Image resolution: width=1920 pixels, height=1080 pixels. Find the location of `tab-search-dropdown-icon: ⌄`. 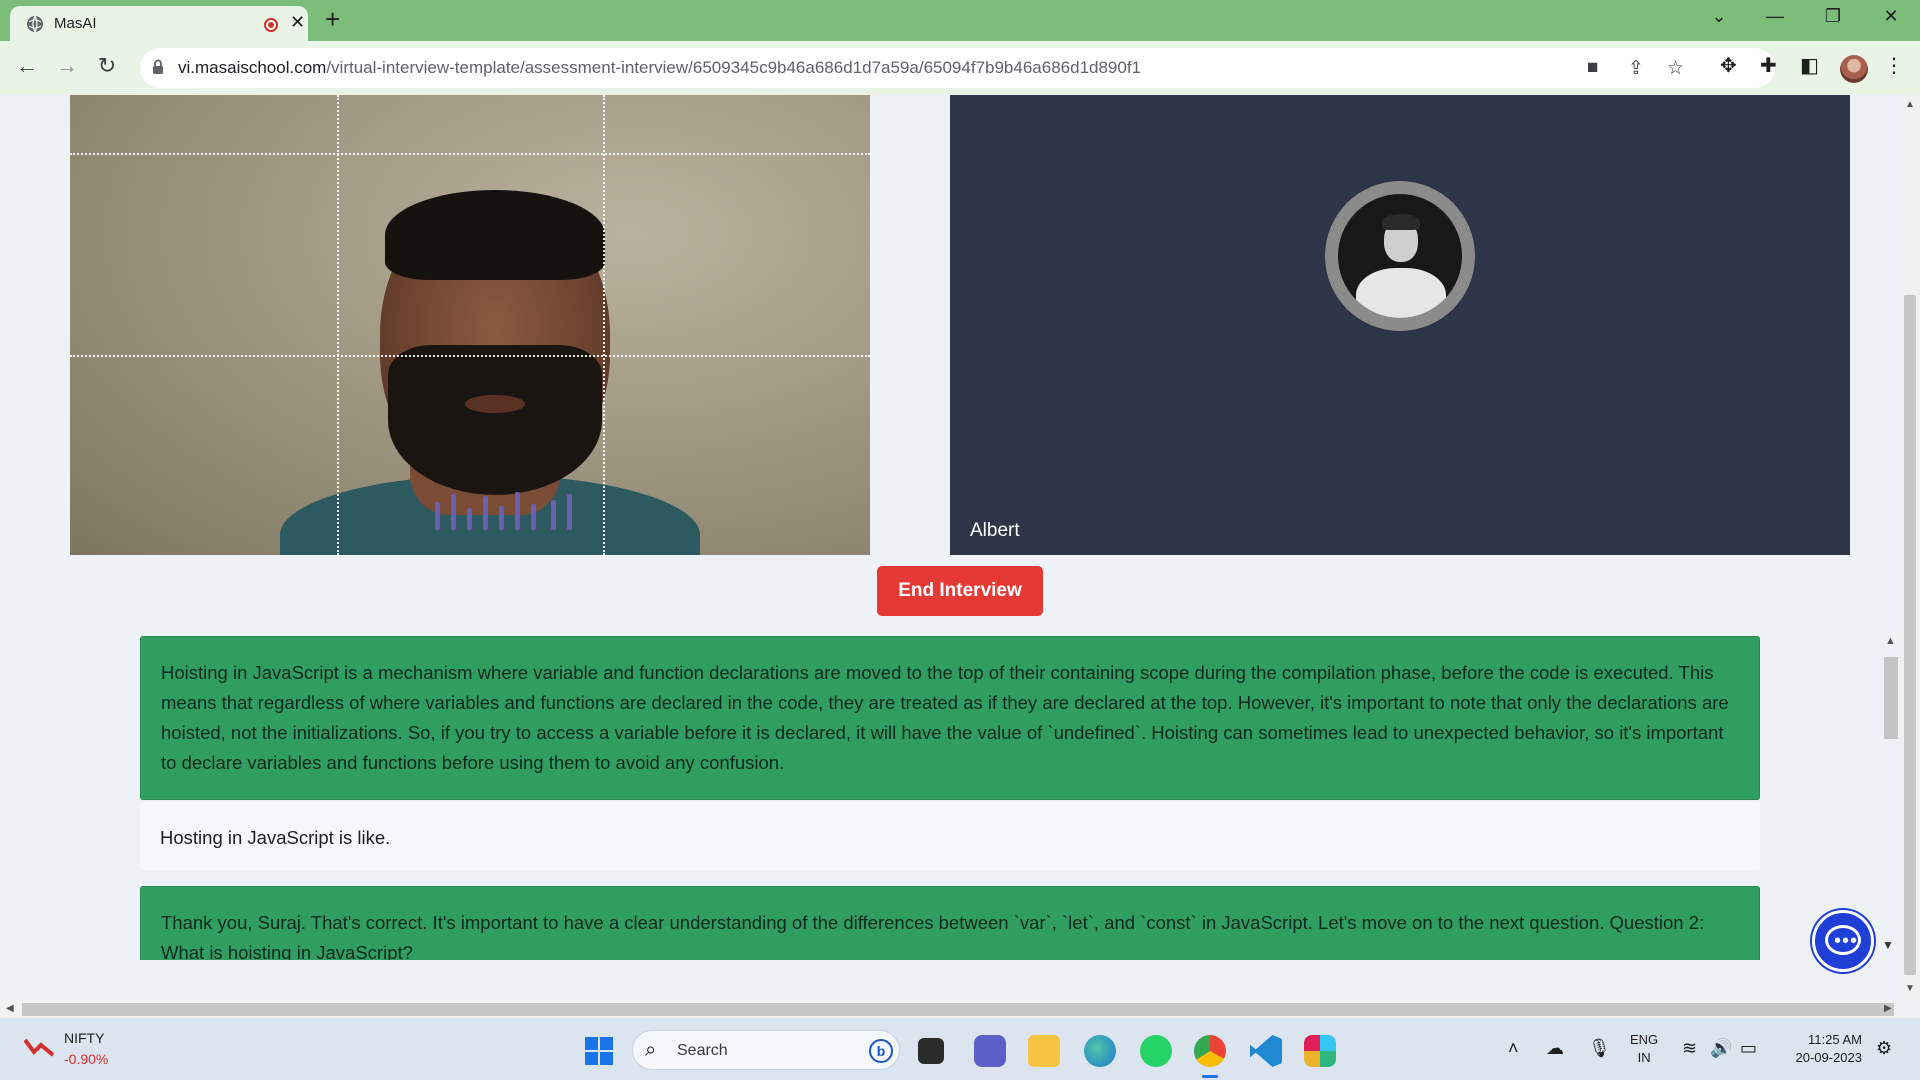

tab-search-dropdown-icon: ⌄ is located at coordinates (1719, 16).